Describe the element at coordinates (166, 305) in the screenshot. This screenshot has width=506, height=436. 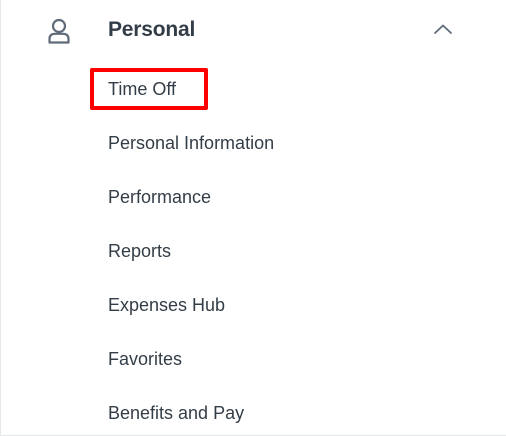
I see `menu-item-expenses-hub: Expenses Hub` at that location.